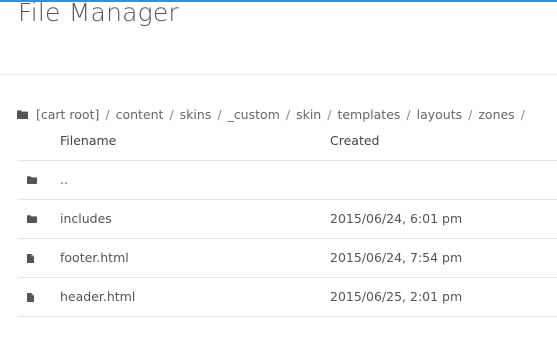 Image resolution: width=557 pixels, height=364 pixels. What do you see at coordinates (88, 140) in the screenshot?
I see `column-header-filename: Filename` at bounding box center [88, 140].